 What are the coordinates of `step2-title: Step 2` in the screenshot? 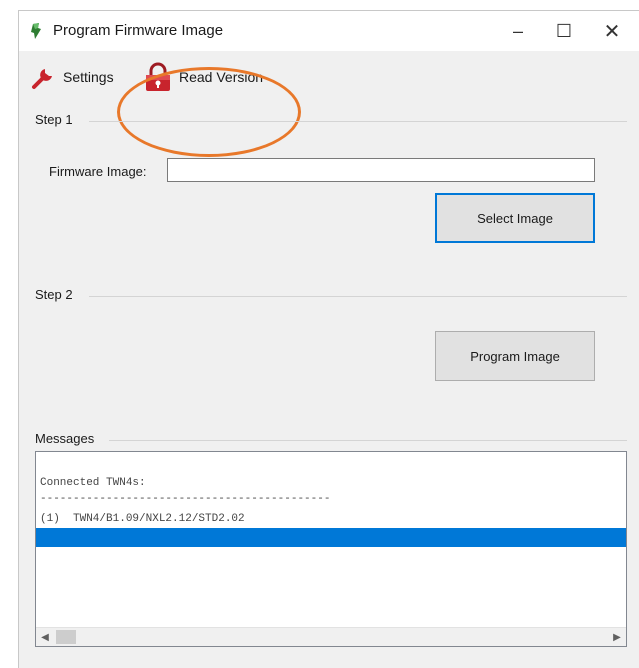 It's located at (54, 294).